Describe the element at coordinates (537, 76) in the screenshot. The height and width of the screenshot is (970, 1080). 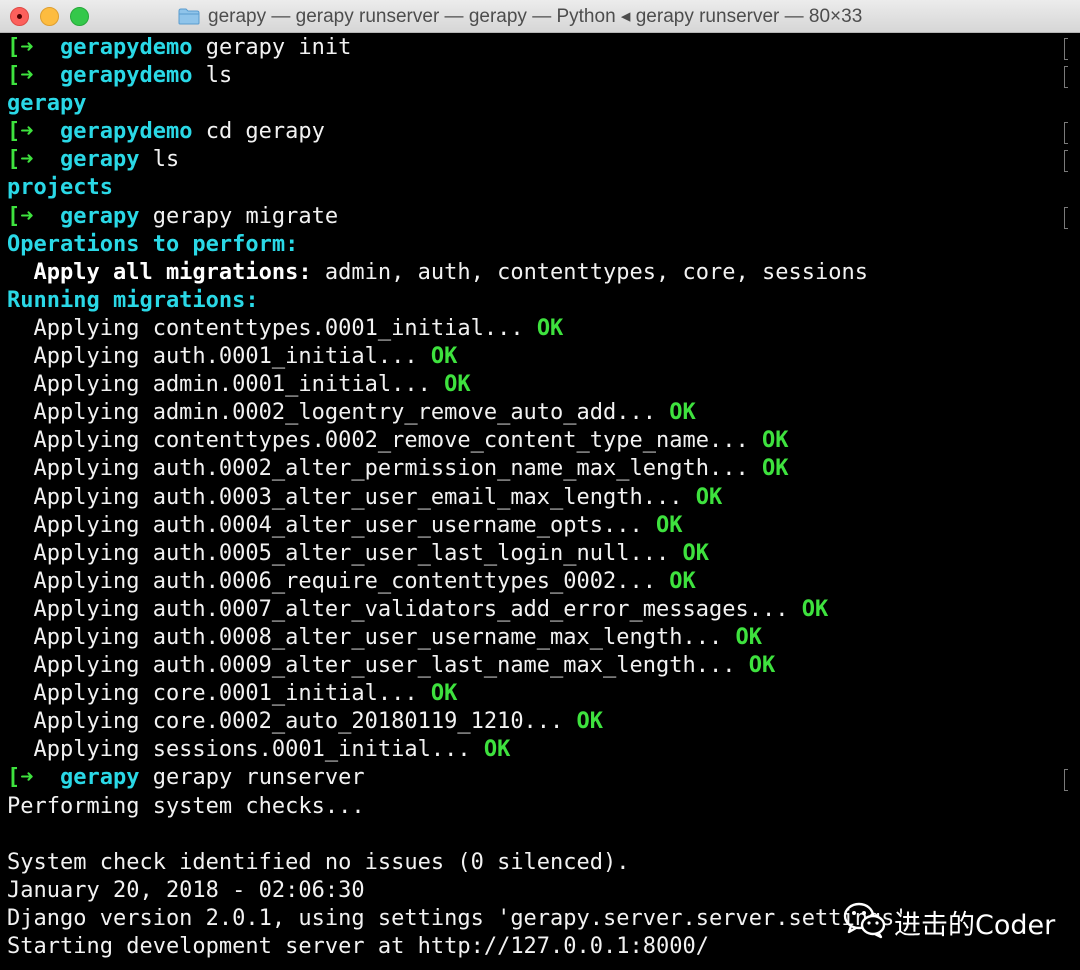
I see `terminal-line: [➜ gerapydemo ls` at that location.